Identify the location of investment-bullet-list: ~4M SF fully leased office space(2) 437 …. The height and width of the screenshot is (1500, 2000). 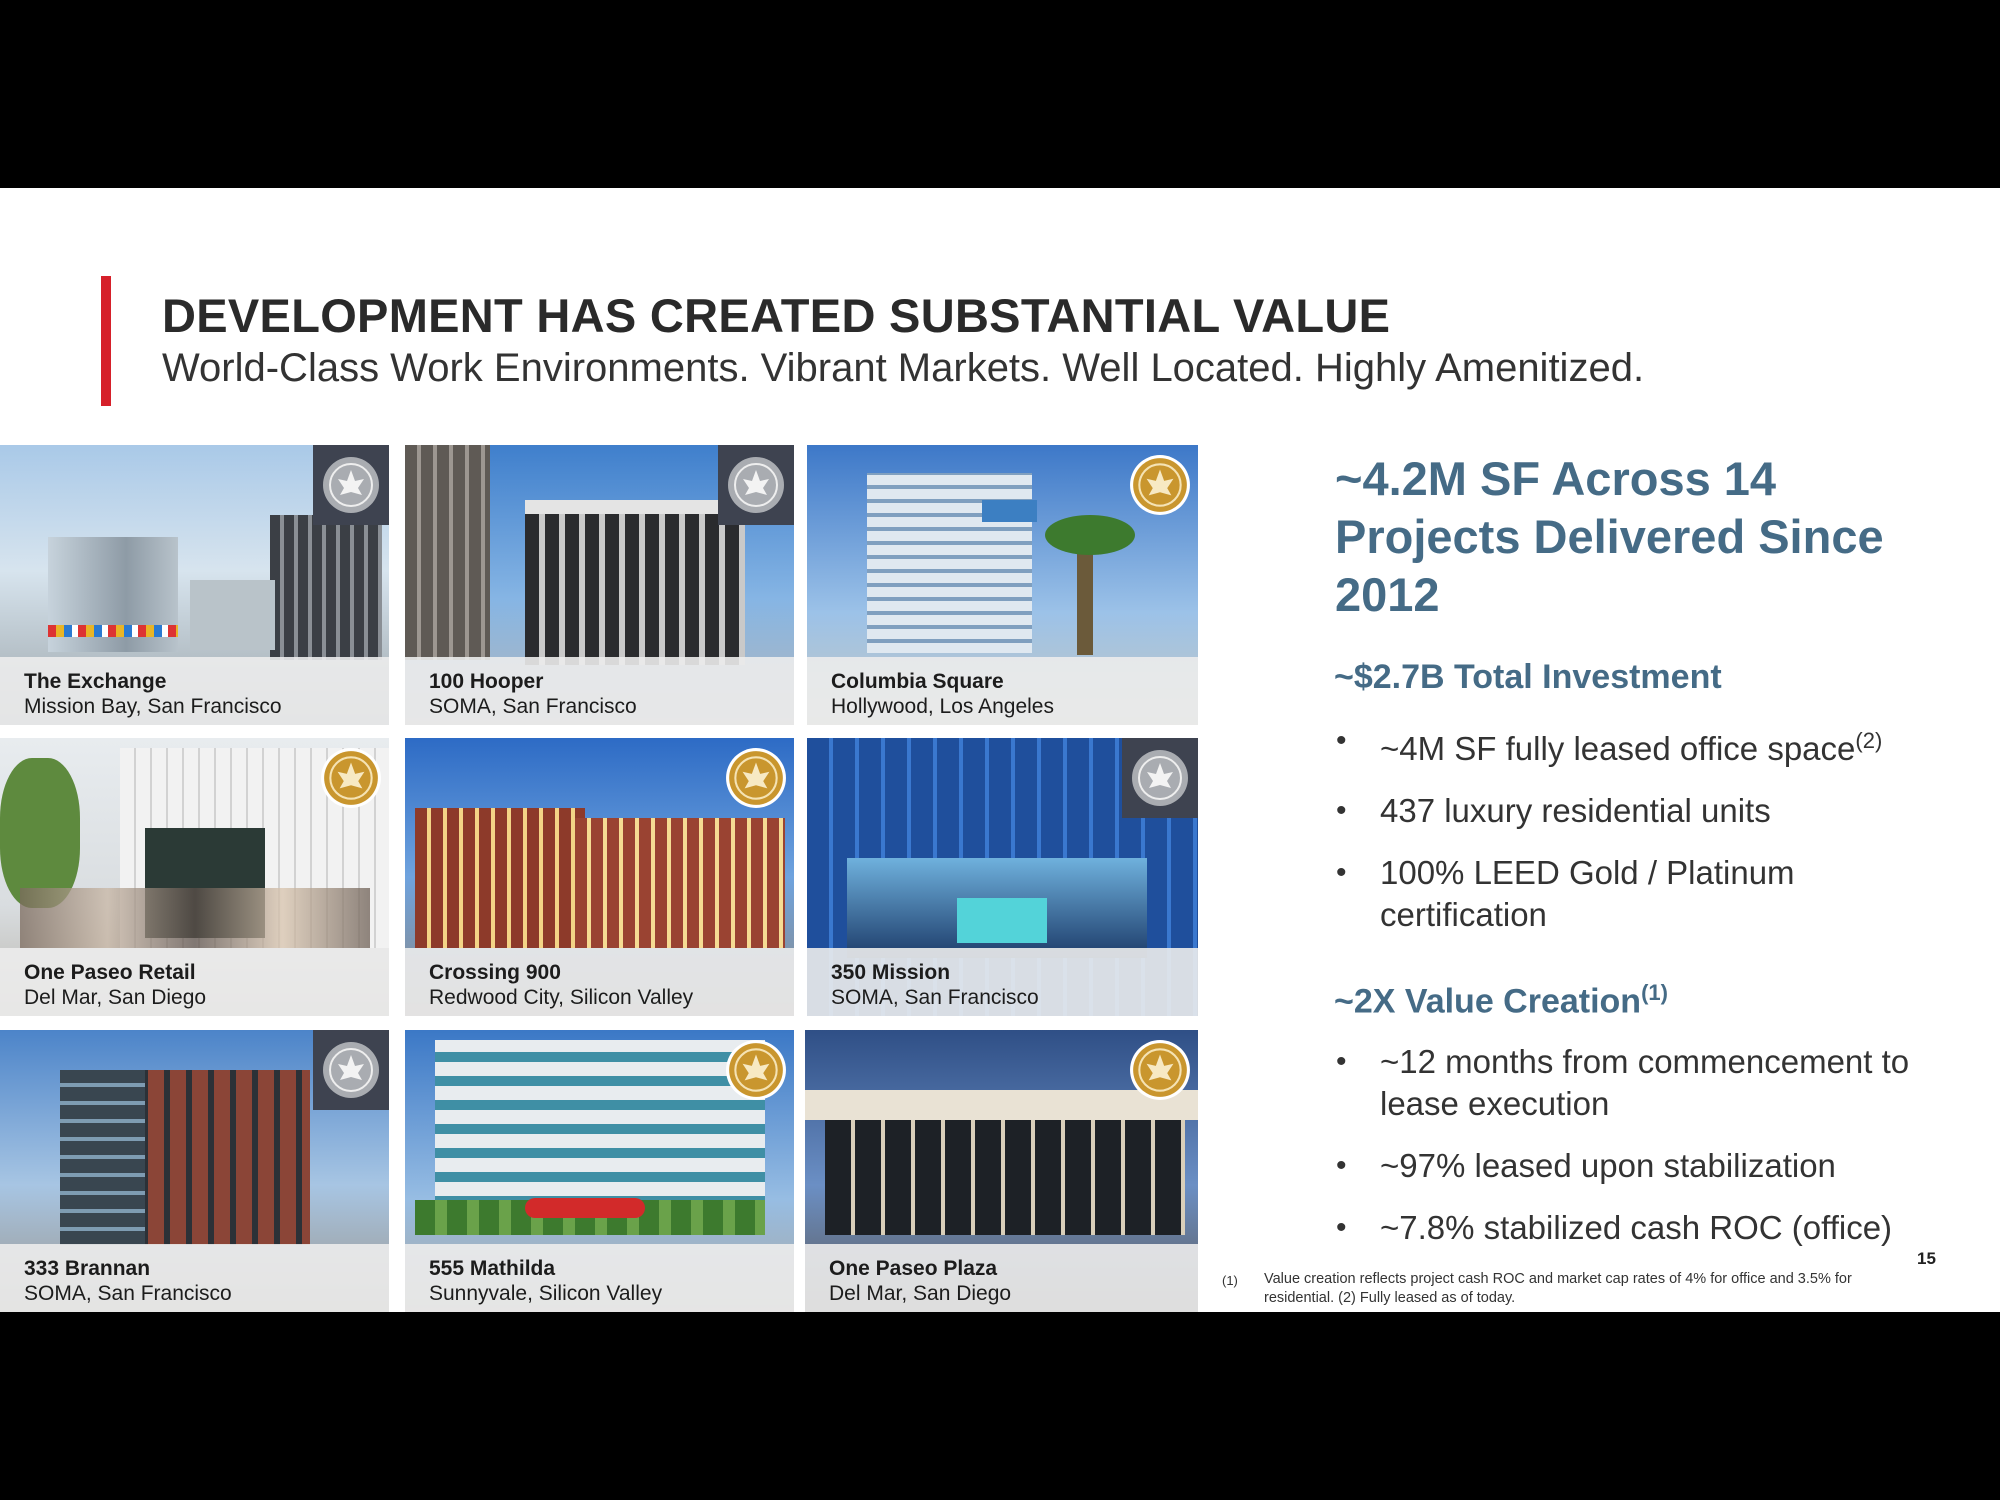
(1646, 838).